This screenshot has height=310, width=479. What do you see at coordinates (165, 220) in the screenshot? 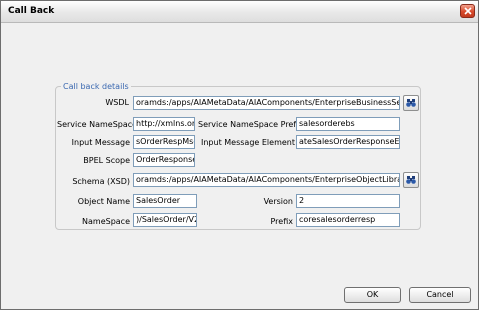
I see `namespace-field: )/SalesOrder/V2` at bounding box center [165, 220].